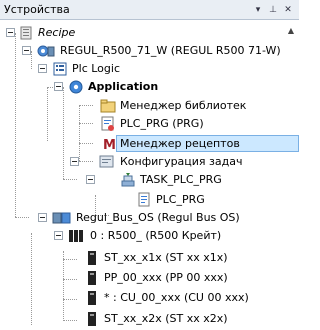 This screenshot has width=320, height=330. Describe the element at coordinates (273, 10) in the screenshot. I see `pin-icon: ⊥` at that location.